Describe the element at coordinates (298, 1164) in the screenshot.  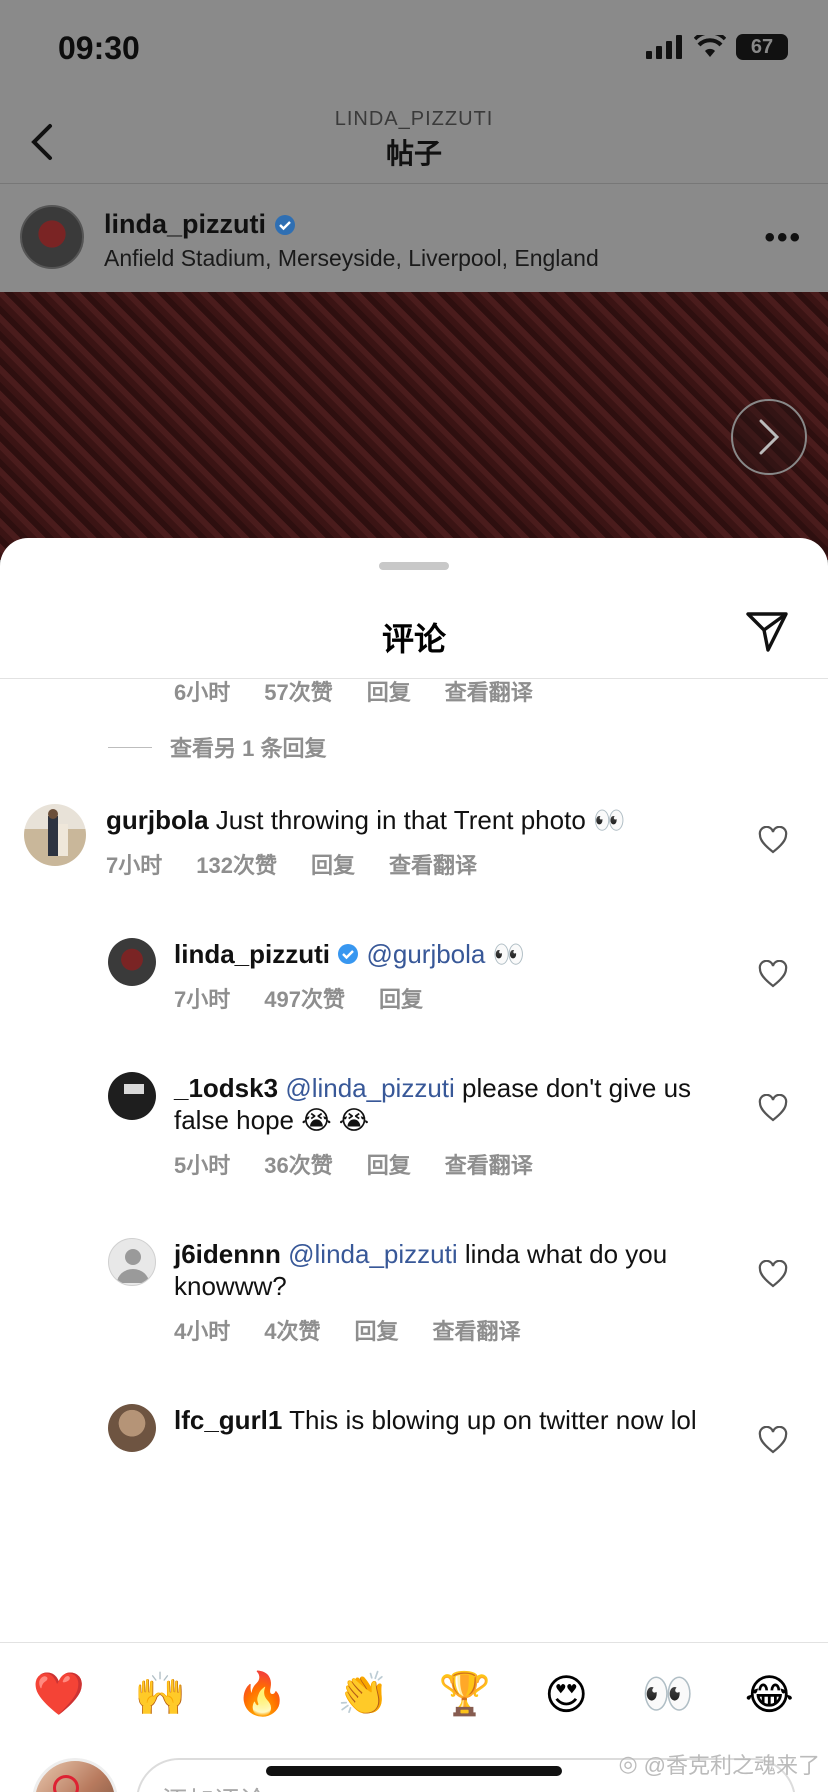
I see `comment-likes: 36次赞` at that location.